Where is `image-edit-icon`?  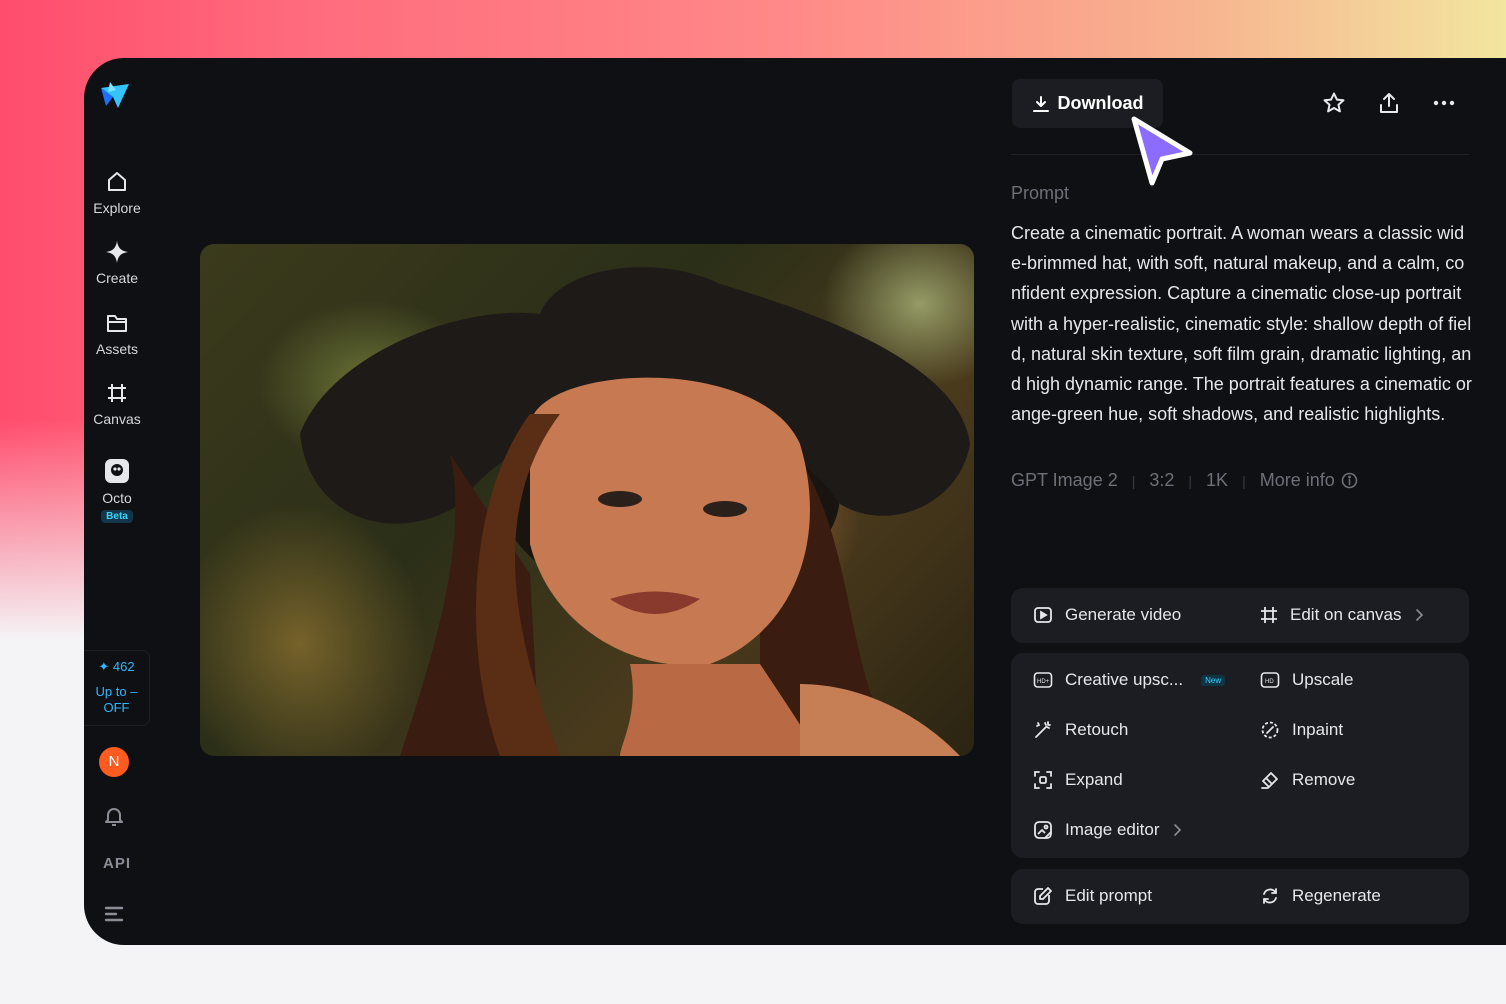
image-edit-icon is located at coordinates (1043, 830).